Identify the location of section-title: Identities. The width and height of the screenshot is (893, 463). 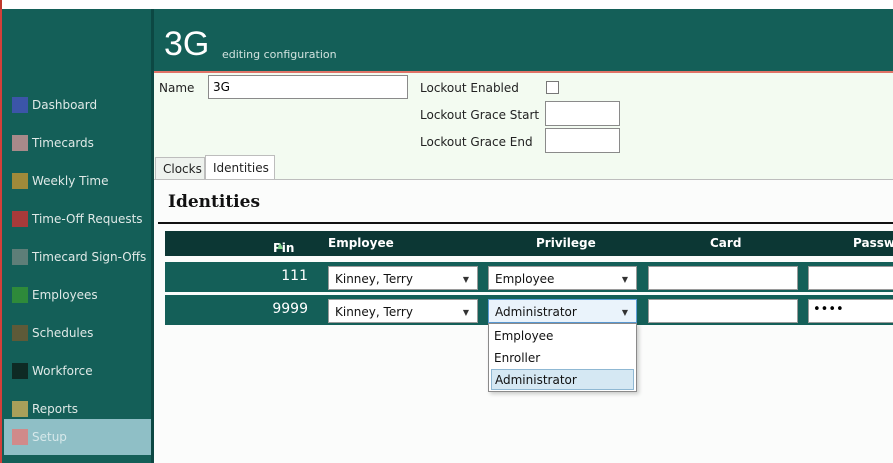
(214, 202).